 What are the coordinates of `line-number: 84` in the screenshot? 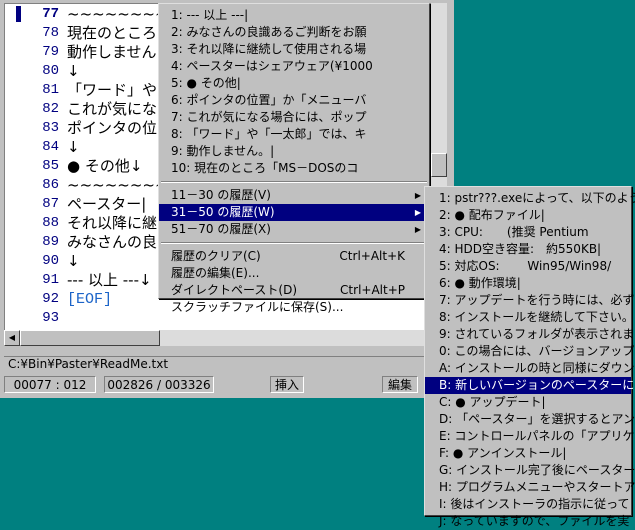 It's located at (50, 147).